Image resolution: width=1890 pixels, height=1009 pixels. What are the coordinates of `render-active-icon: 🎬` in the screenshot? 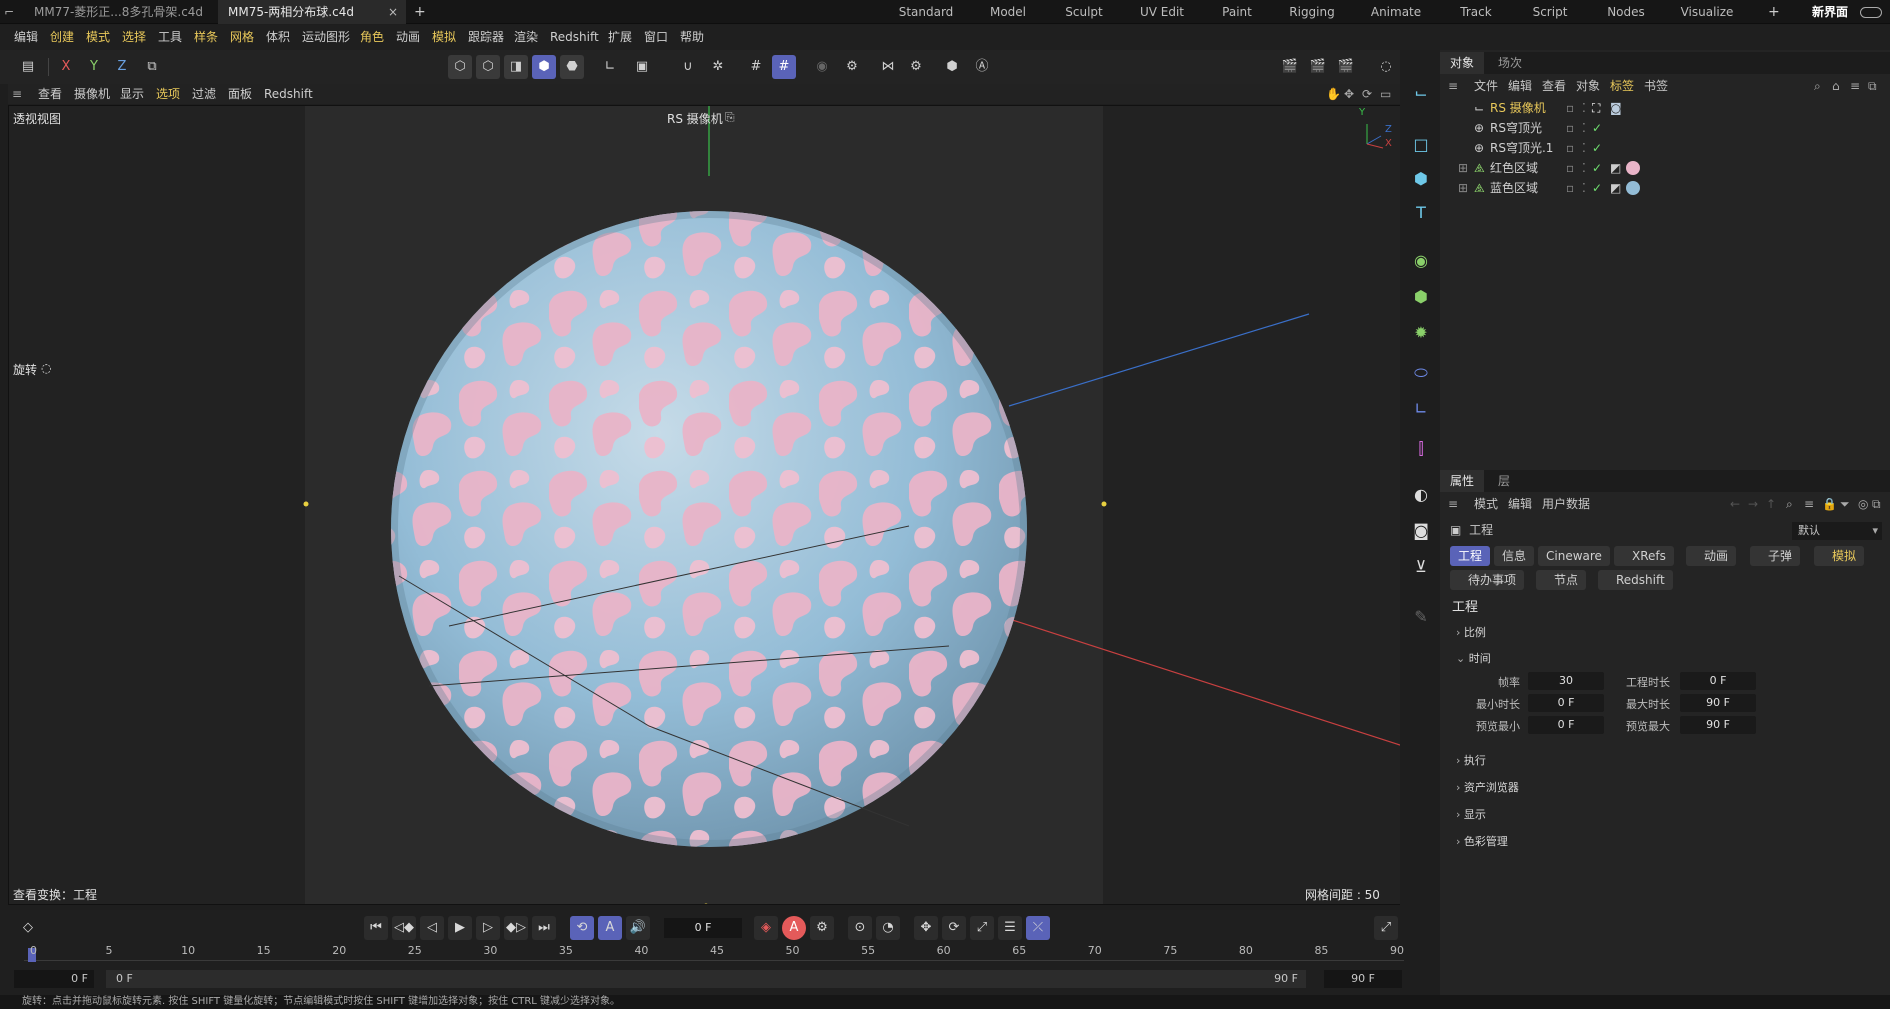 It's located at (1318, 67).